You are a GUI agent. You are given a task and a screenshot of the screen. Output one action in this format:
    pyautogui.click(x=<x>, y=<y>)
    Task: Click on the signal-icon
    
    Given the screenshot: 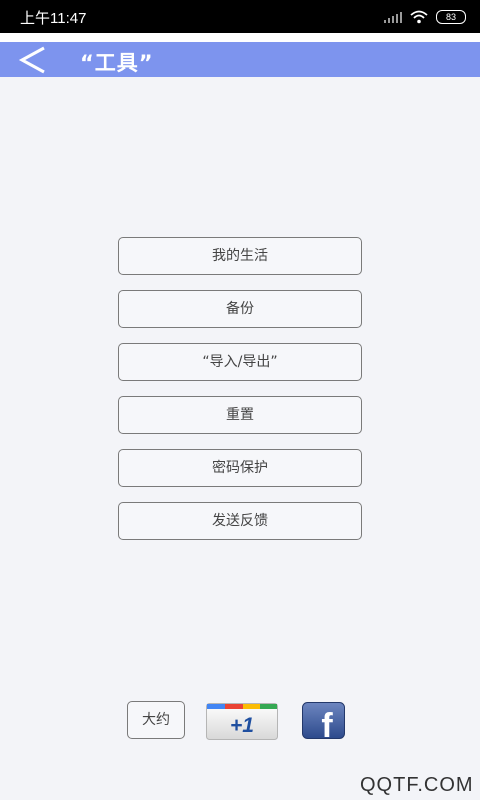 What is the action you would take?
    pyautogui.click(x=393, y=17)
    